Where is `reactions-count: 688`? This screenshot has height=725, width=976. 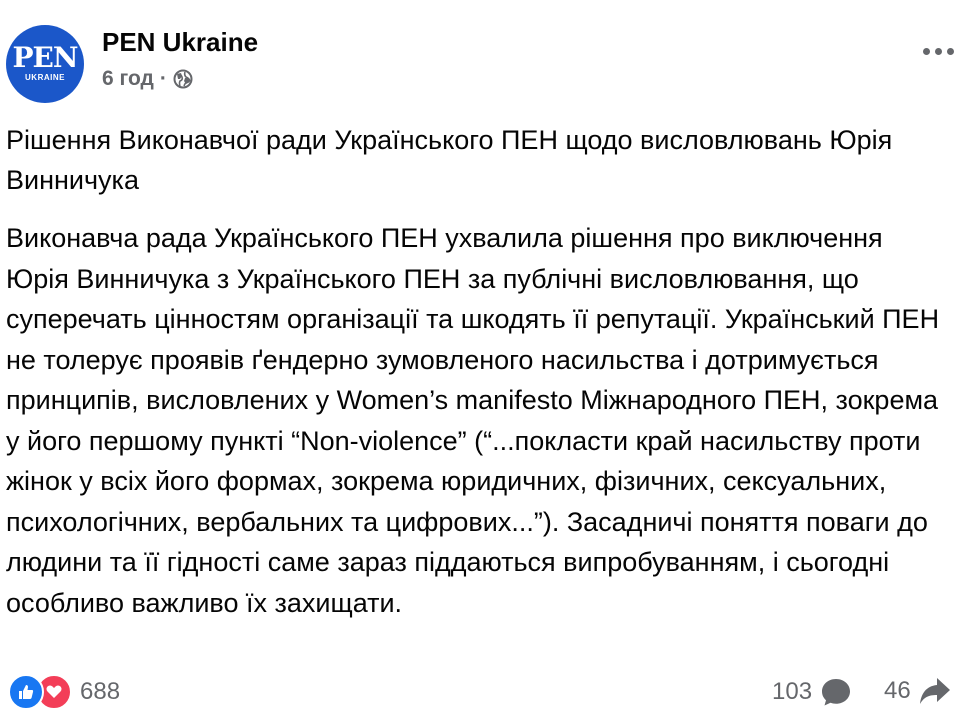
reactions-count: 688 is located at coordinates (100, 691).